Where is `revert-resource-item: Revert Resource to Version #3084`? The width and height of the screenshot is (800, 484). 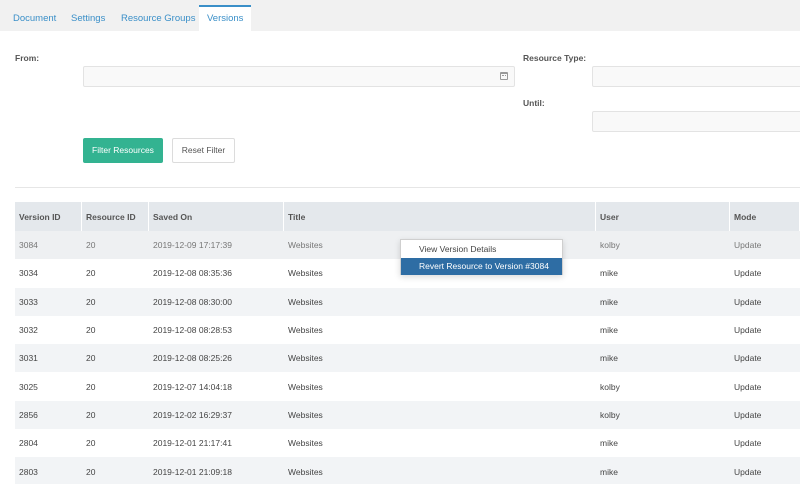 revert-resource-item: Revert Resource to Version #3084 is located at coordinates (481, 266).